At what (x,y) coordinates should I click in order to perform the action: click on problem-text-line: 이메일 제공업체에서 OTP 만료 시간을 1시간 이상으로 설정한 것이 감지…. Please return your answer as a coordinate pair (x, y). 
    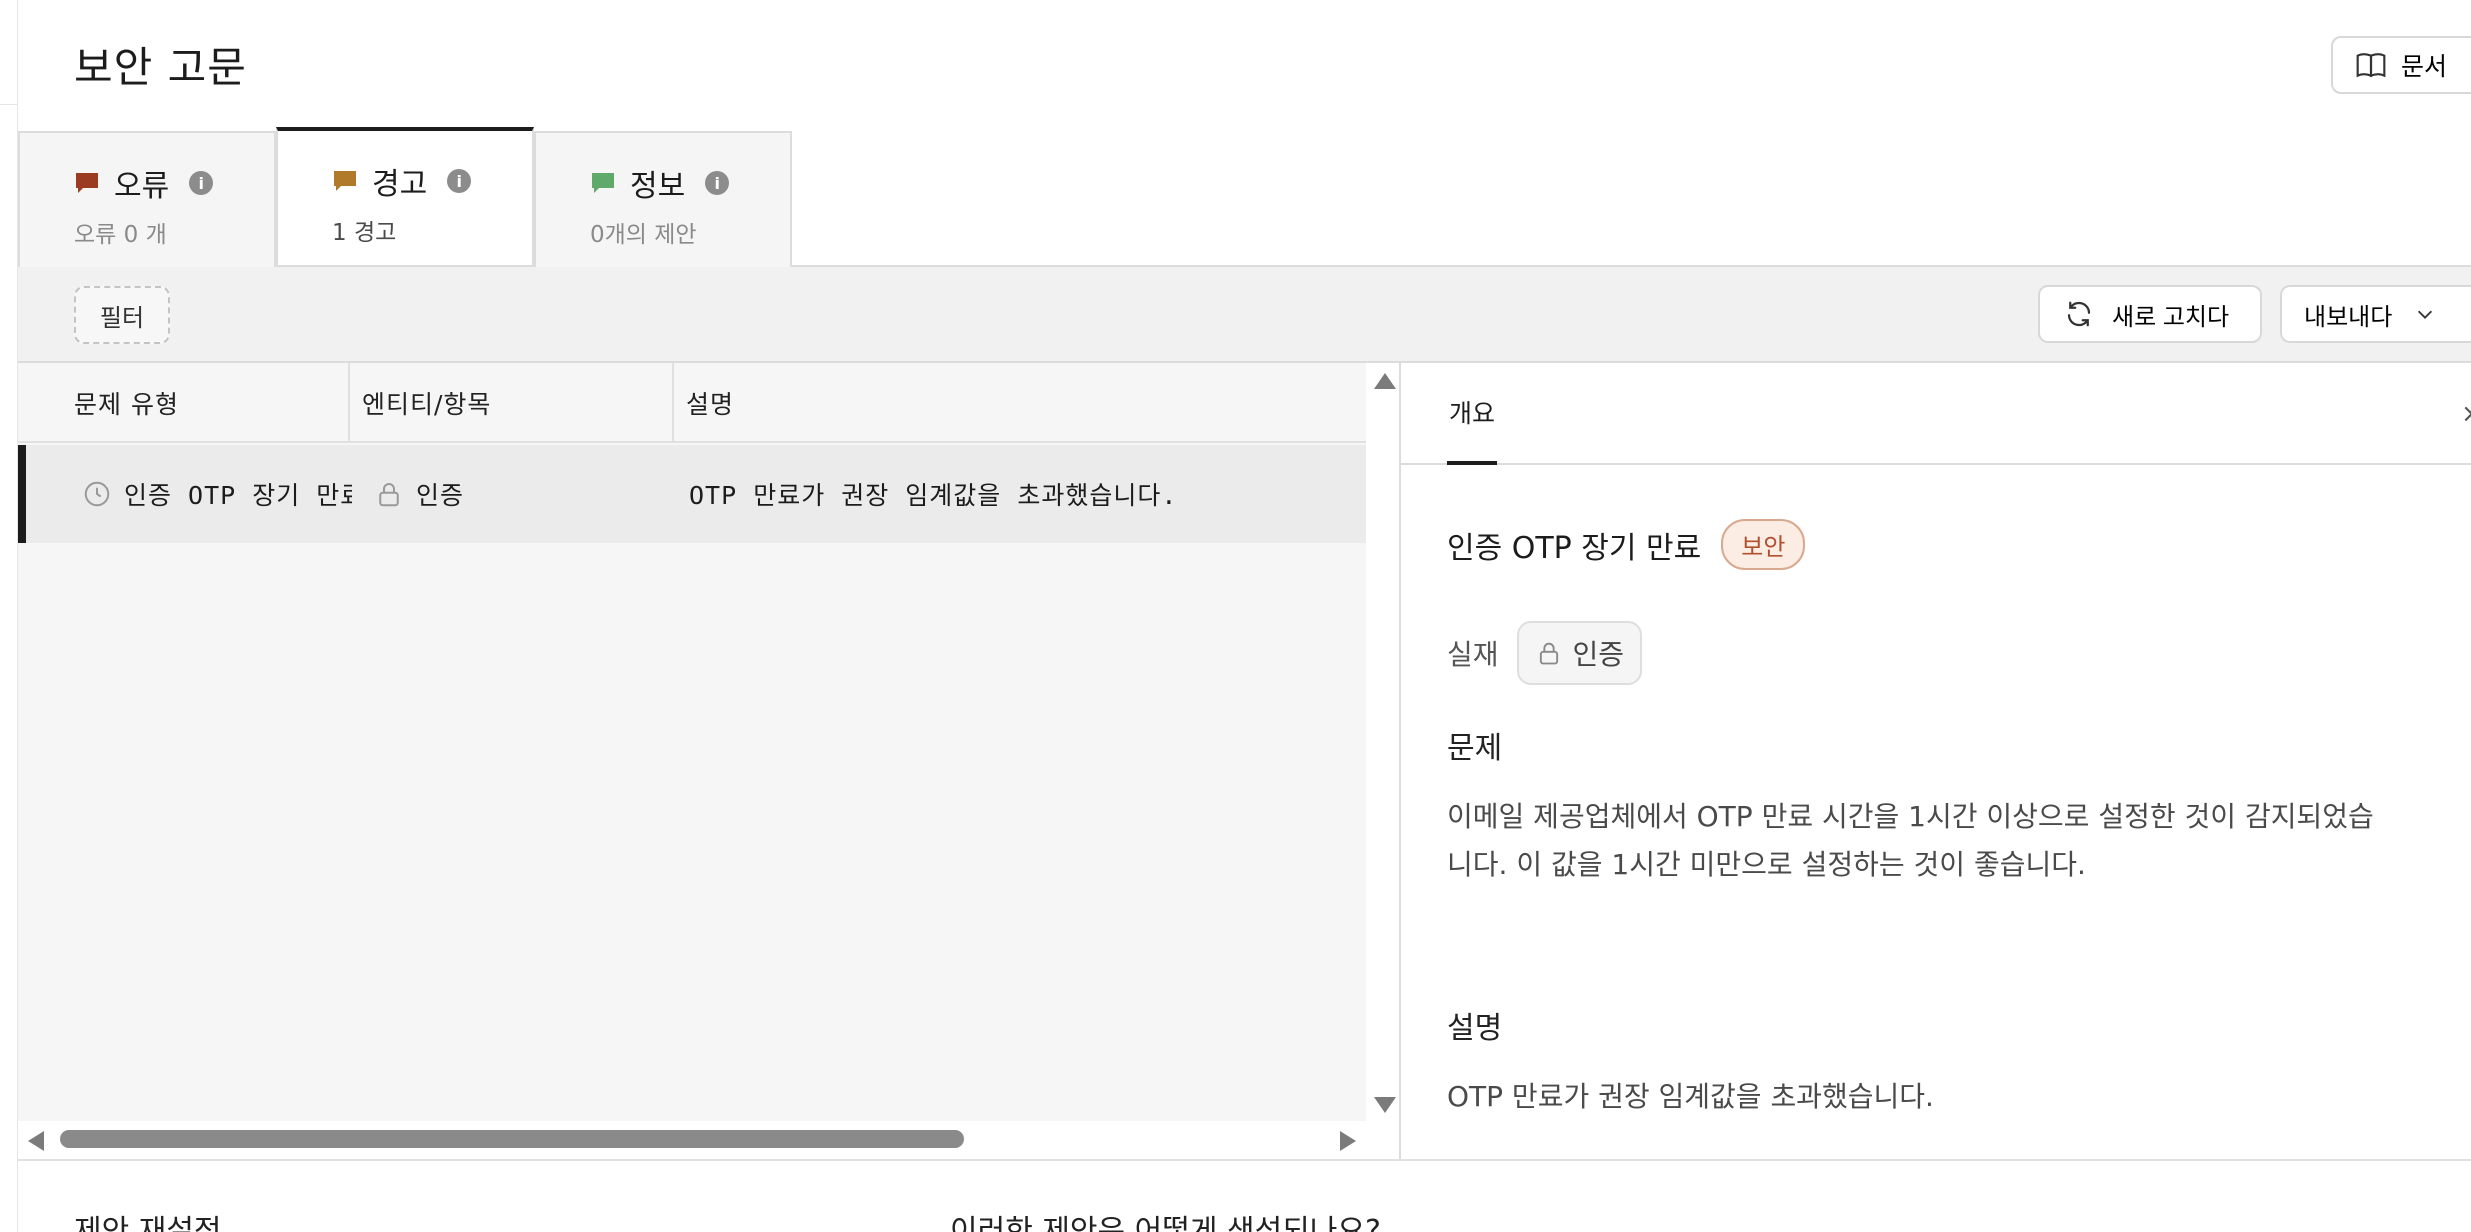
    Looking at the image, I should click on (1910, 816).